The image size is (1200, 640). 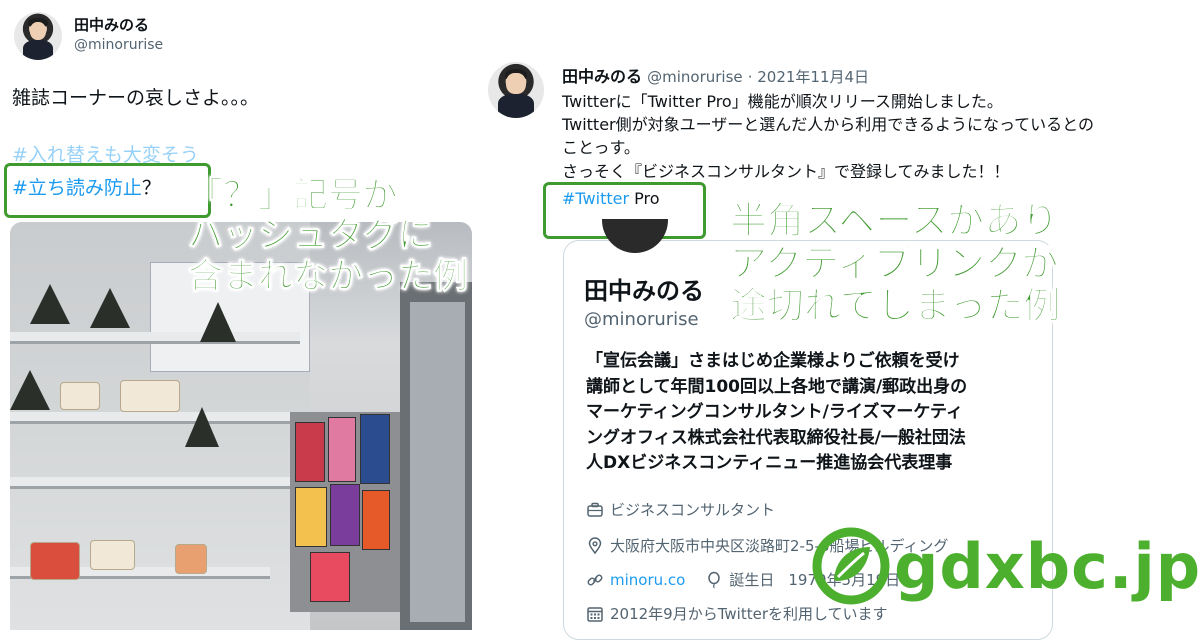 I want to click on right-annotation: 半角スペースがあり アクティブリンクが 途切れてしまった例, so click(x=895, y=263).